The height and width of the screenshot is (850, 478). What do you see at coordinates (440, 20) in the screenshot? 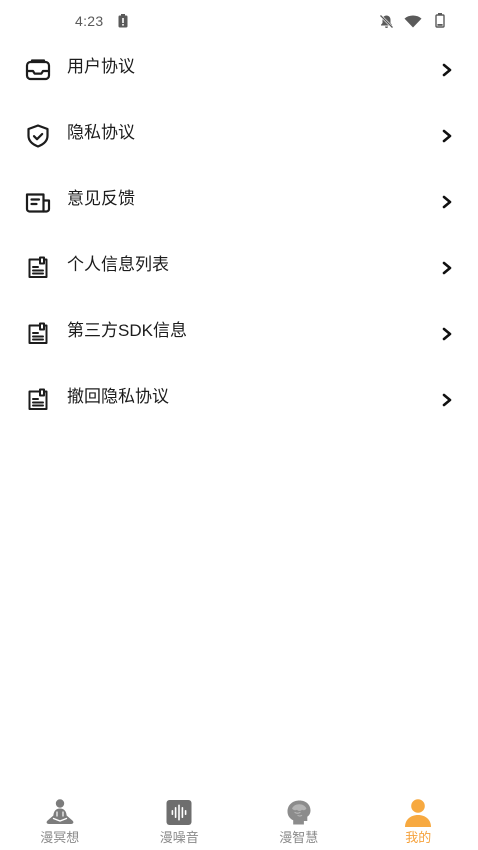
I see `battery-icon` at bounding box center [440, 20].